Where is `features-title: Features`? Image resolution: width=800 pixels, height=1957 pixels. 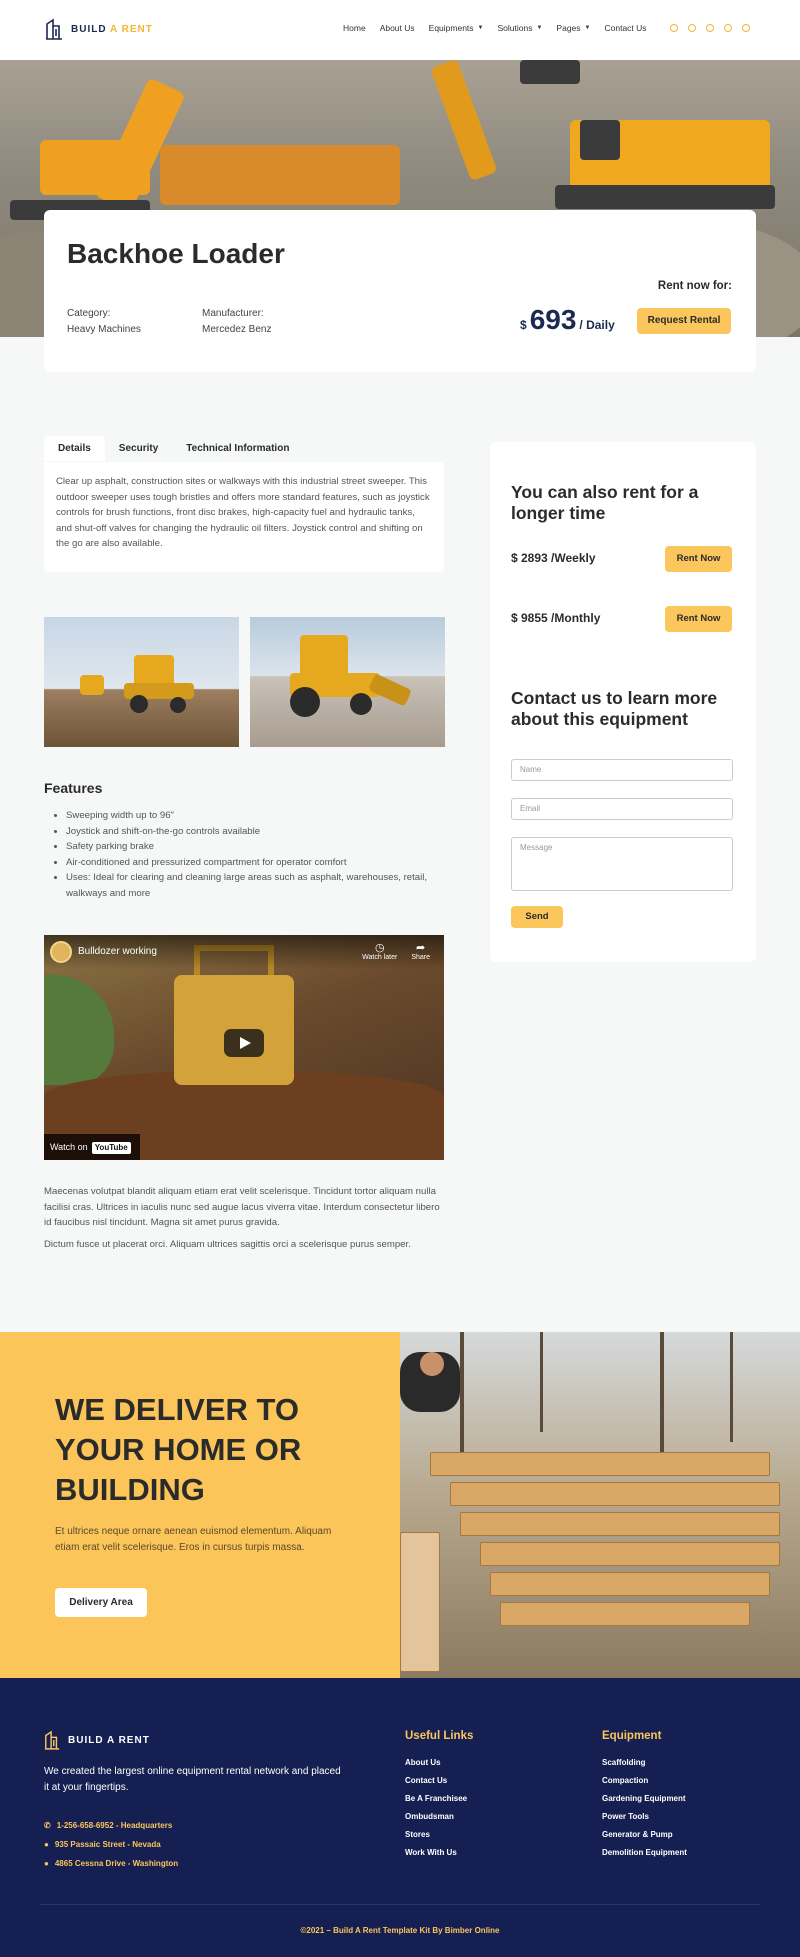
features-title: Features is located at coordinates (73, 788).